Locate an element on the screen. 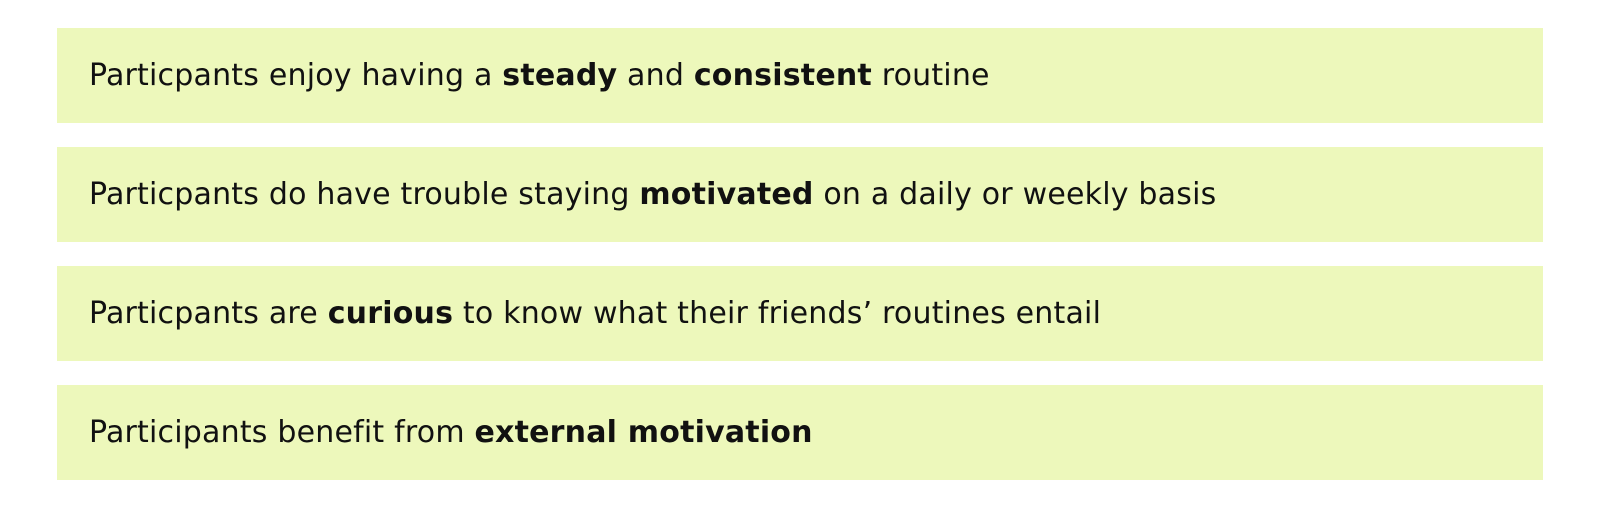 This screenshot has height=524, width=1614. insight-text-segment: Participants benefit from is located at coordinates (282, 432).